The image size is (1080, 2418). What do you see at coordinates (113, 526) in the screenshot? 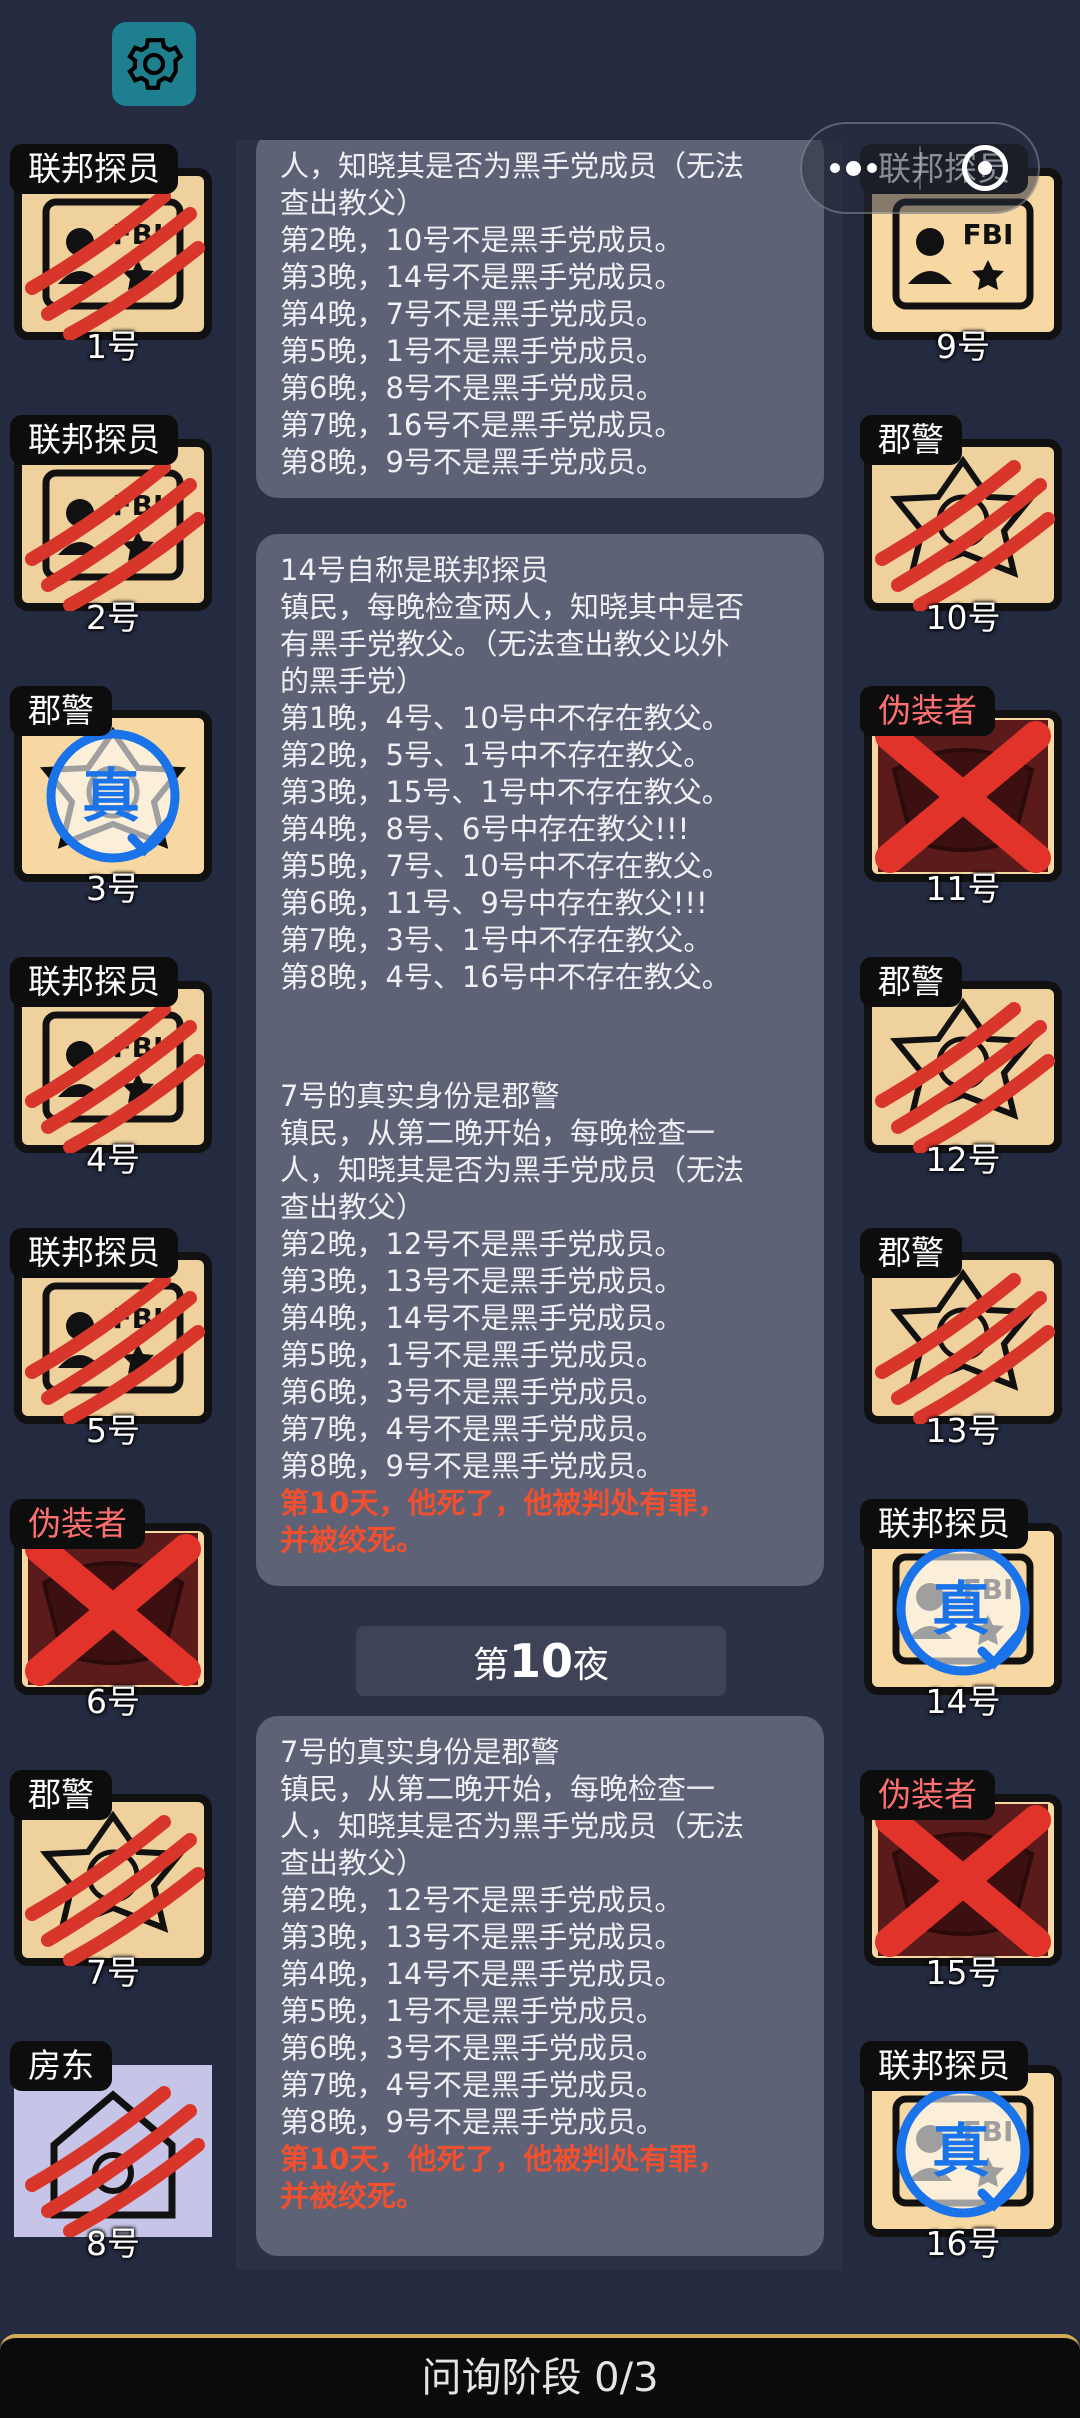
I see `player-card: FBI 联邦探员 2号` at bounding box center [113, 526].